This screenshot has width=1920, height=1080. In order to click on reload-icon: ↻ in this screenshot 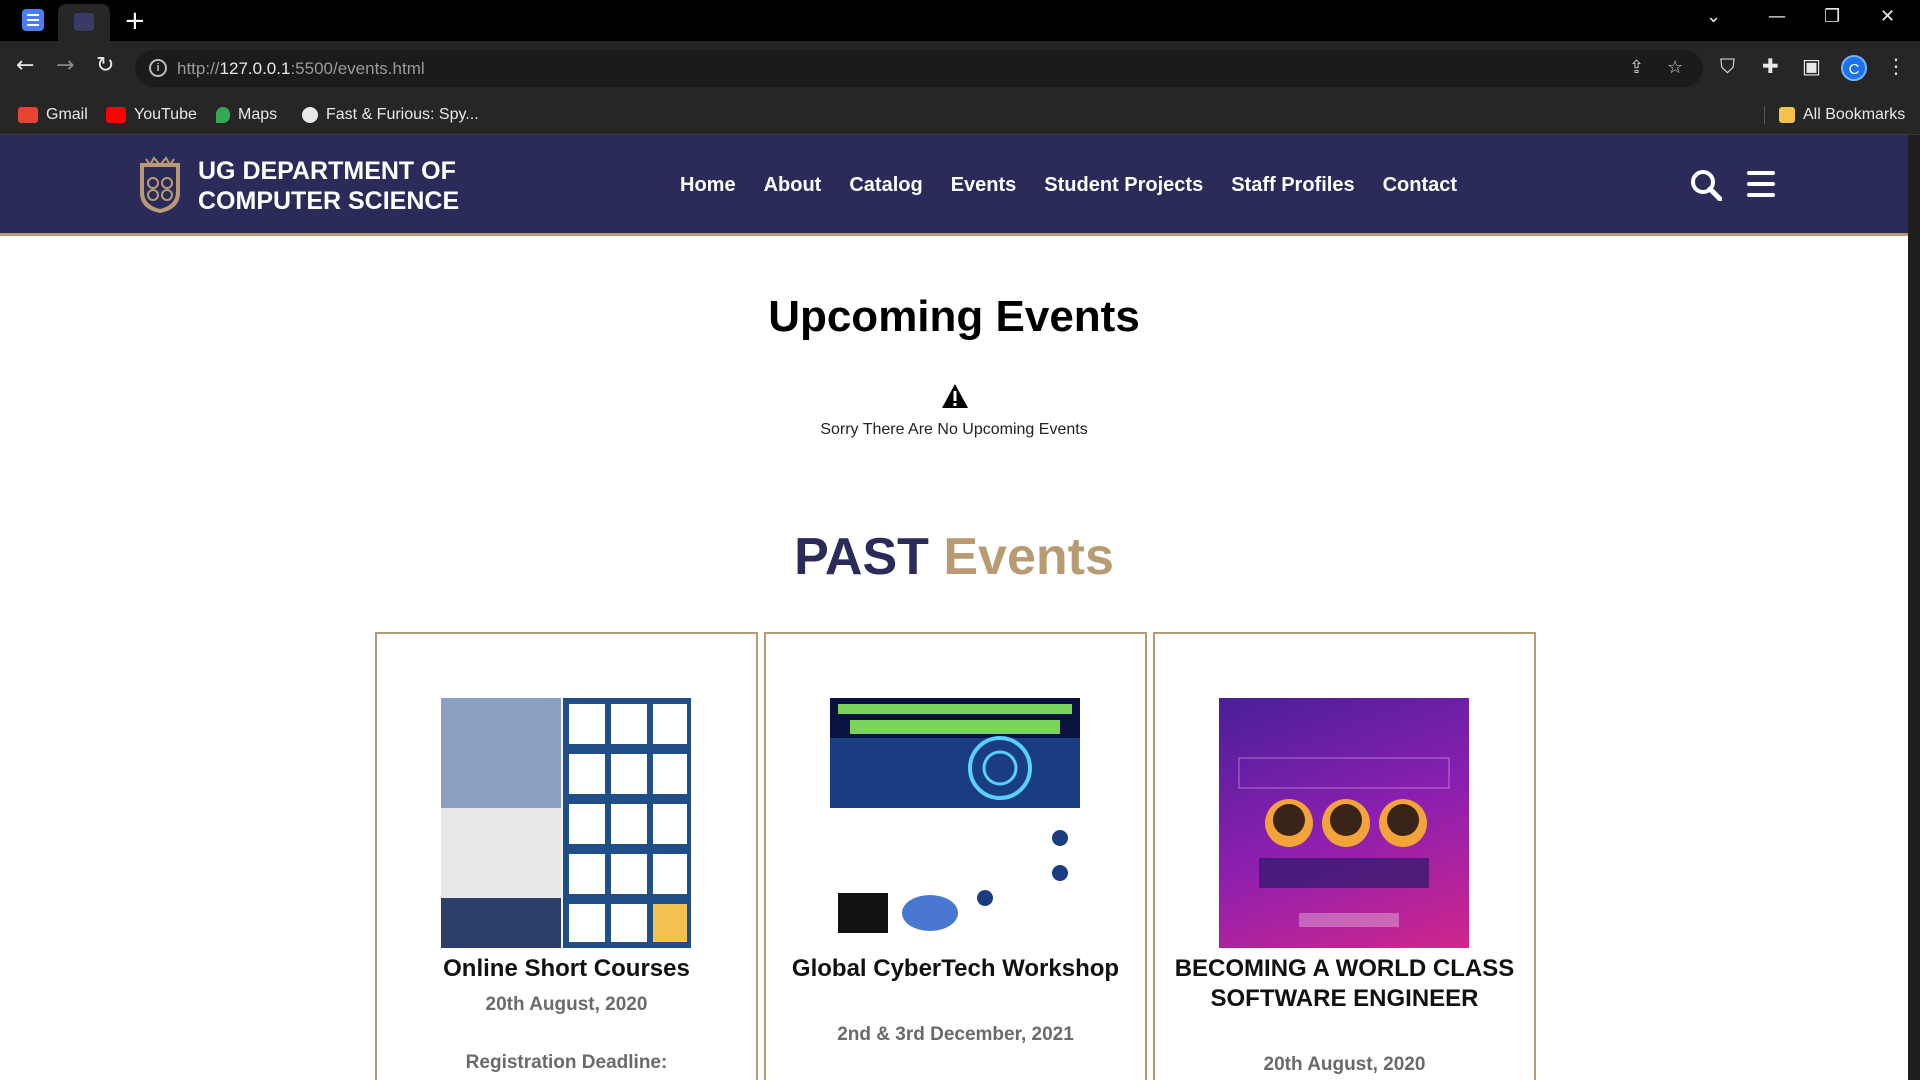, I will do `click(105, 65)`.